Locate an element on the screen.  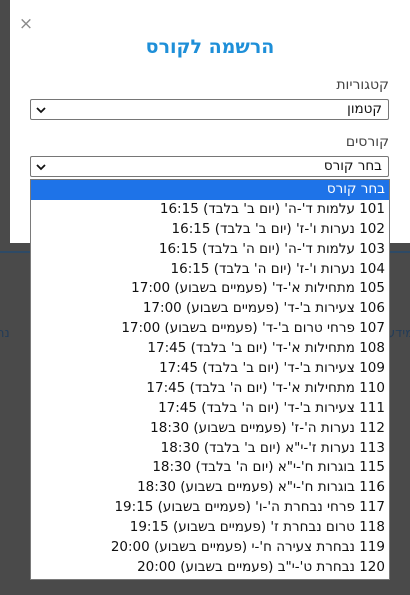
course-select: בחר קורס is located at coordinates (209, 166).